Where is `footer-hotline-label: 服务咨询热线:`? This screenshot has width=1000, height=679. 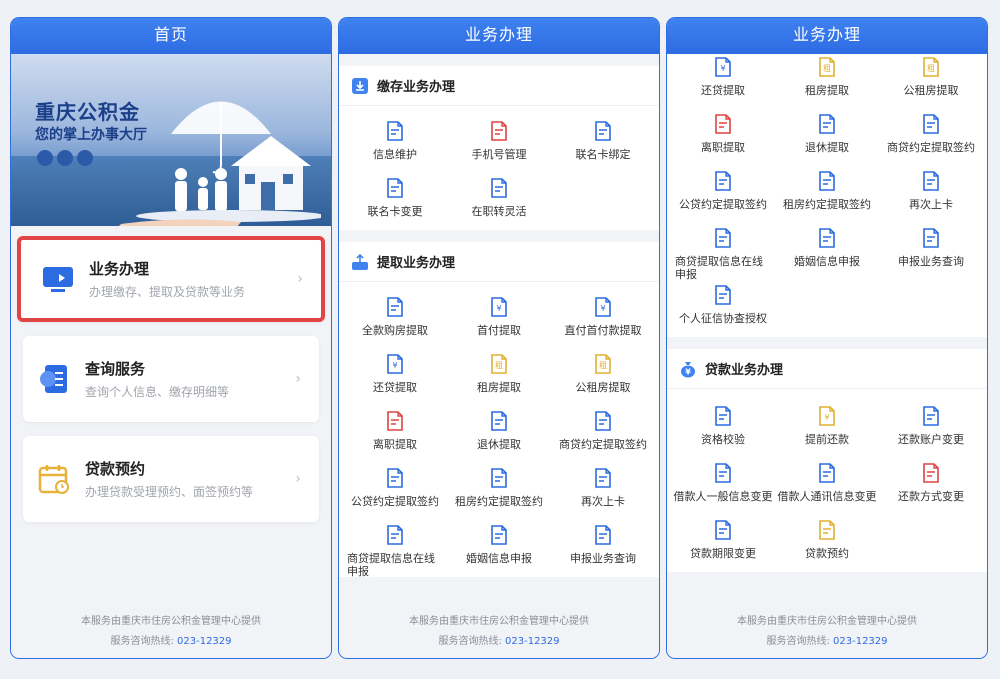
footer-hotline-label: 服务咨询热线: is located at coordinates (798, 641).